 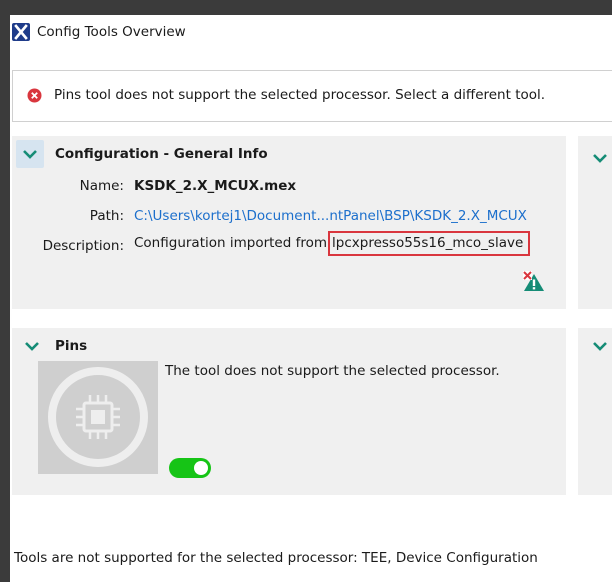 I want to click on toggle-knob, so click(x=201, y=468).